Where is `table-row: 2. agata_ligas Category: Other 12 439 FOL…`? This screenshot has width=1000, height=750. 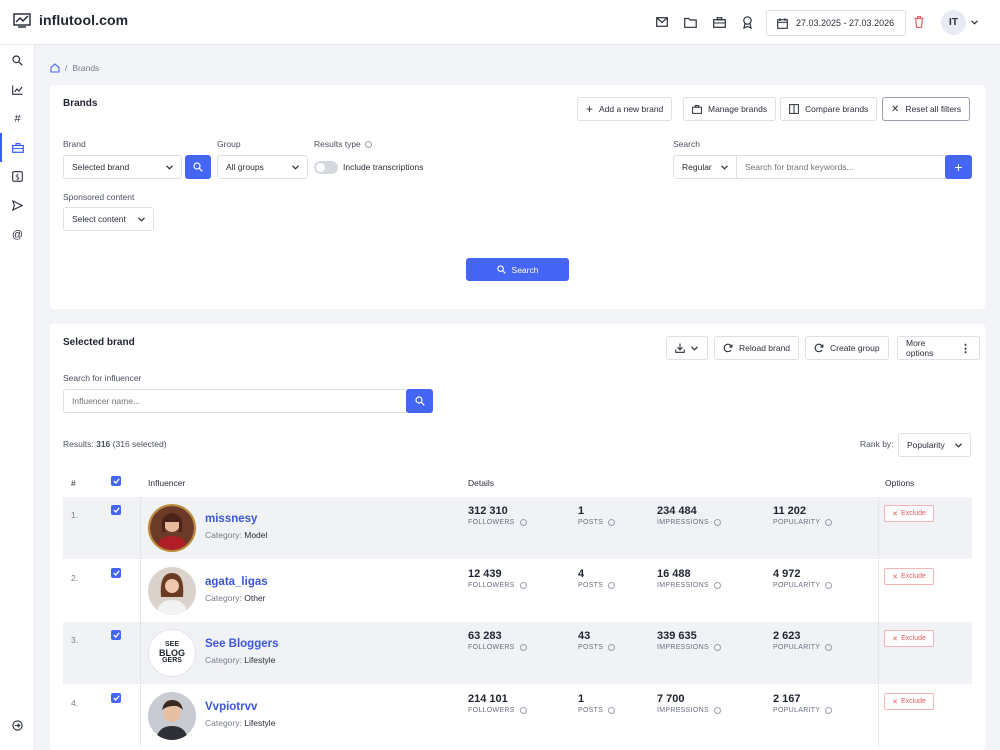
table-row: 2. agata_ligas Category: Other 12 439 FOL… is located at coordinates (517, 591).